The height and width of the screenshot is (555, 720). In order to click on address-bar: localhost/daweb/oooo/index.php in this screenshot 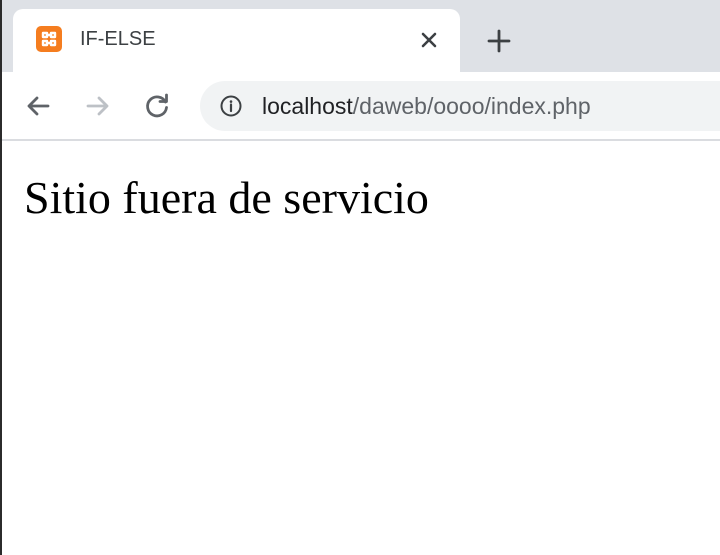, I will do `click(460, 106)`.